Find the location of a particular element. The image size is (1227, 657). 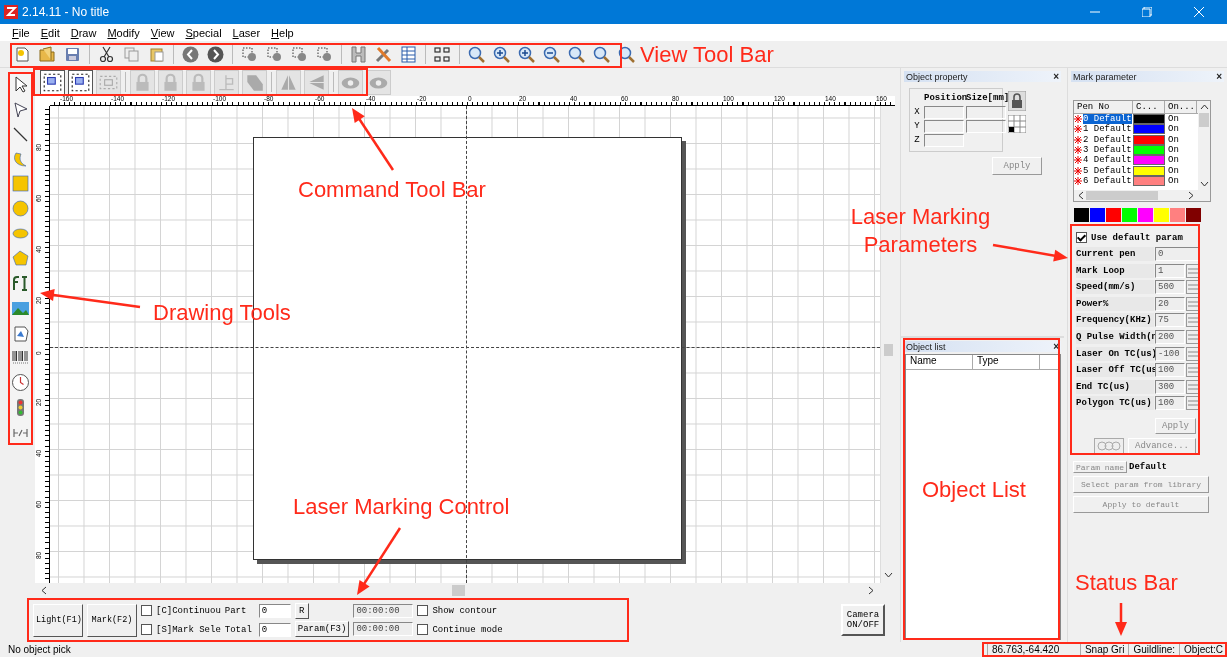

pen-name: 2 Default is located at coordinates (1107, 139).